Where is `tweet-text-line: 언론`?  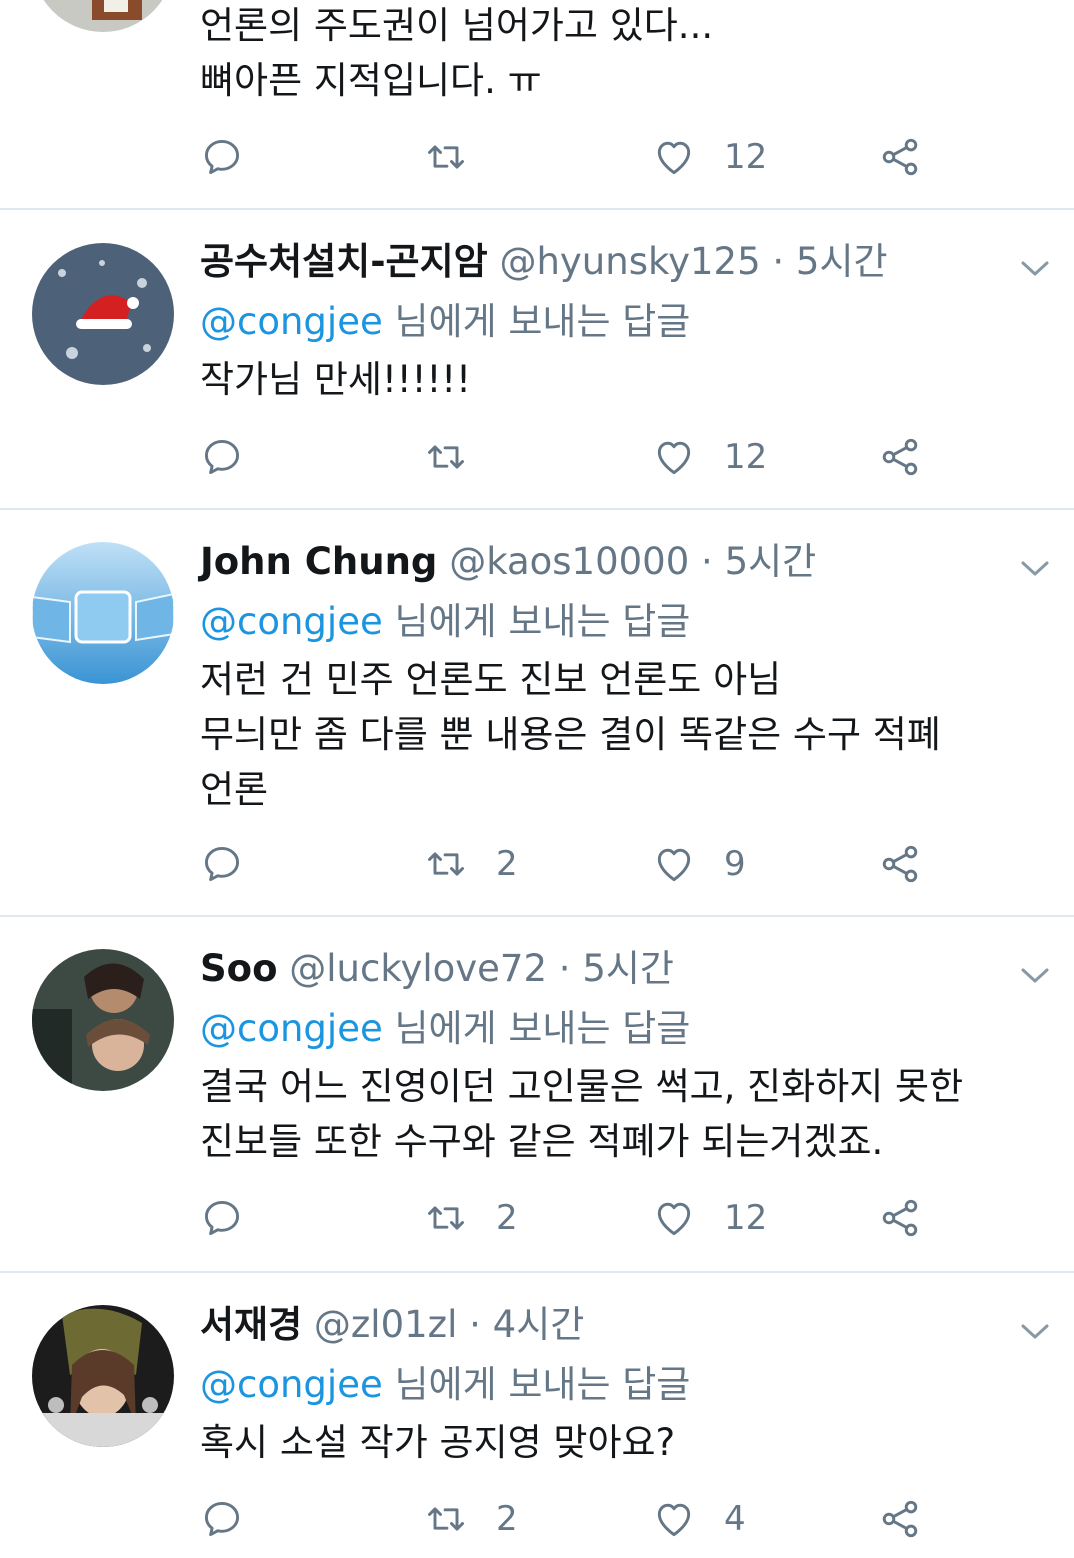
tweet-text-line: 언론 is located at coordinates (234, 789).